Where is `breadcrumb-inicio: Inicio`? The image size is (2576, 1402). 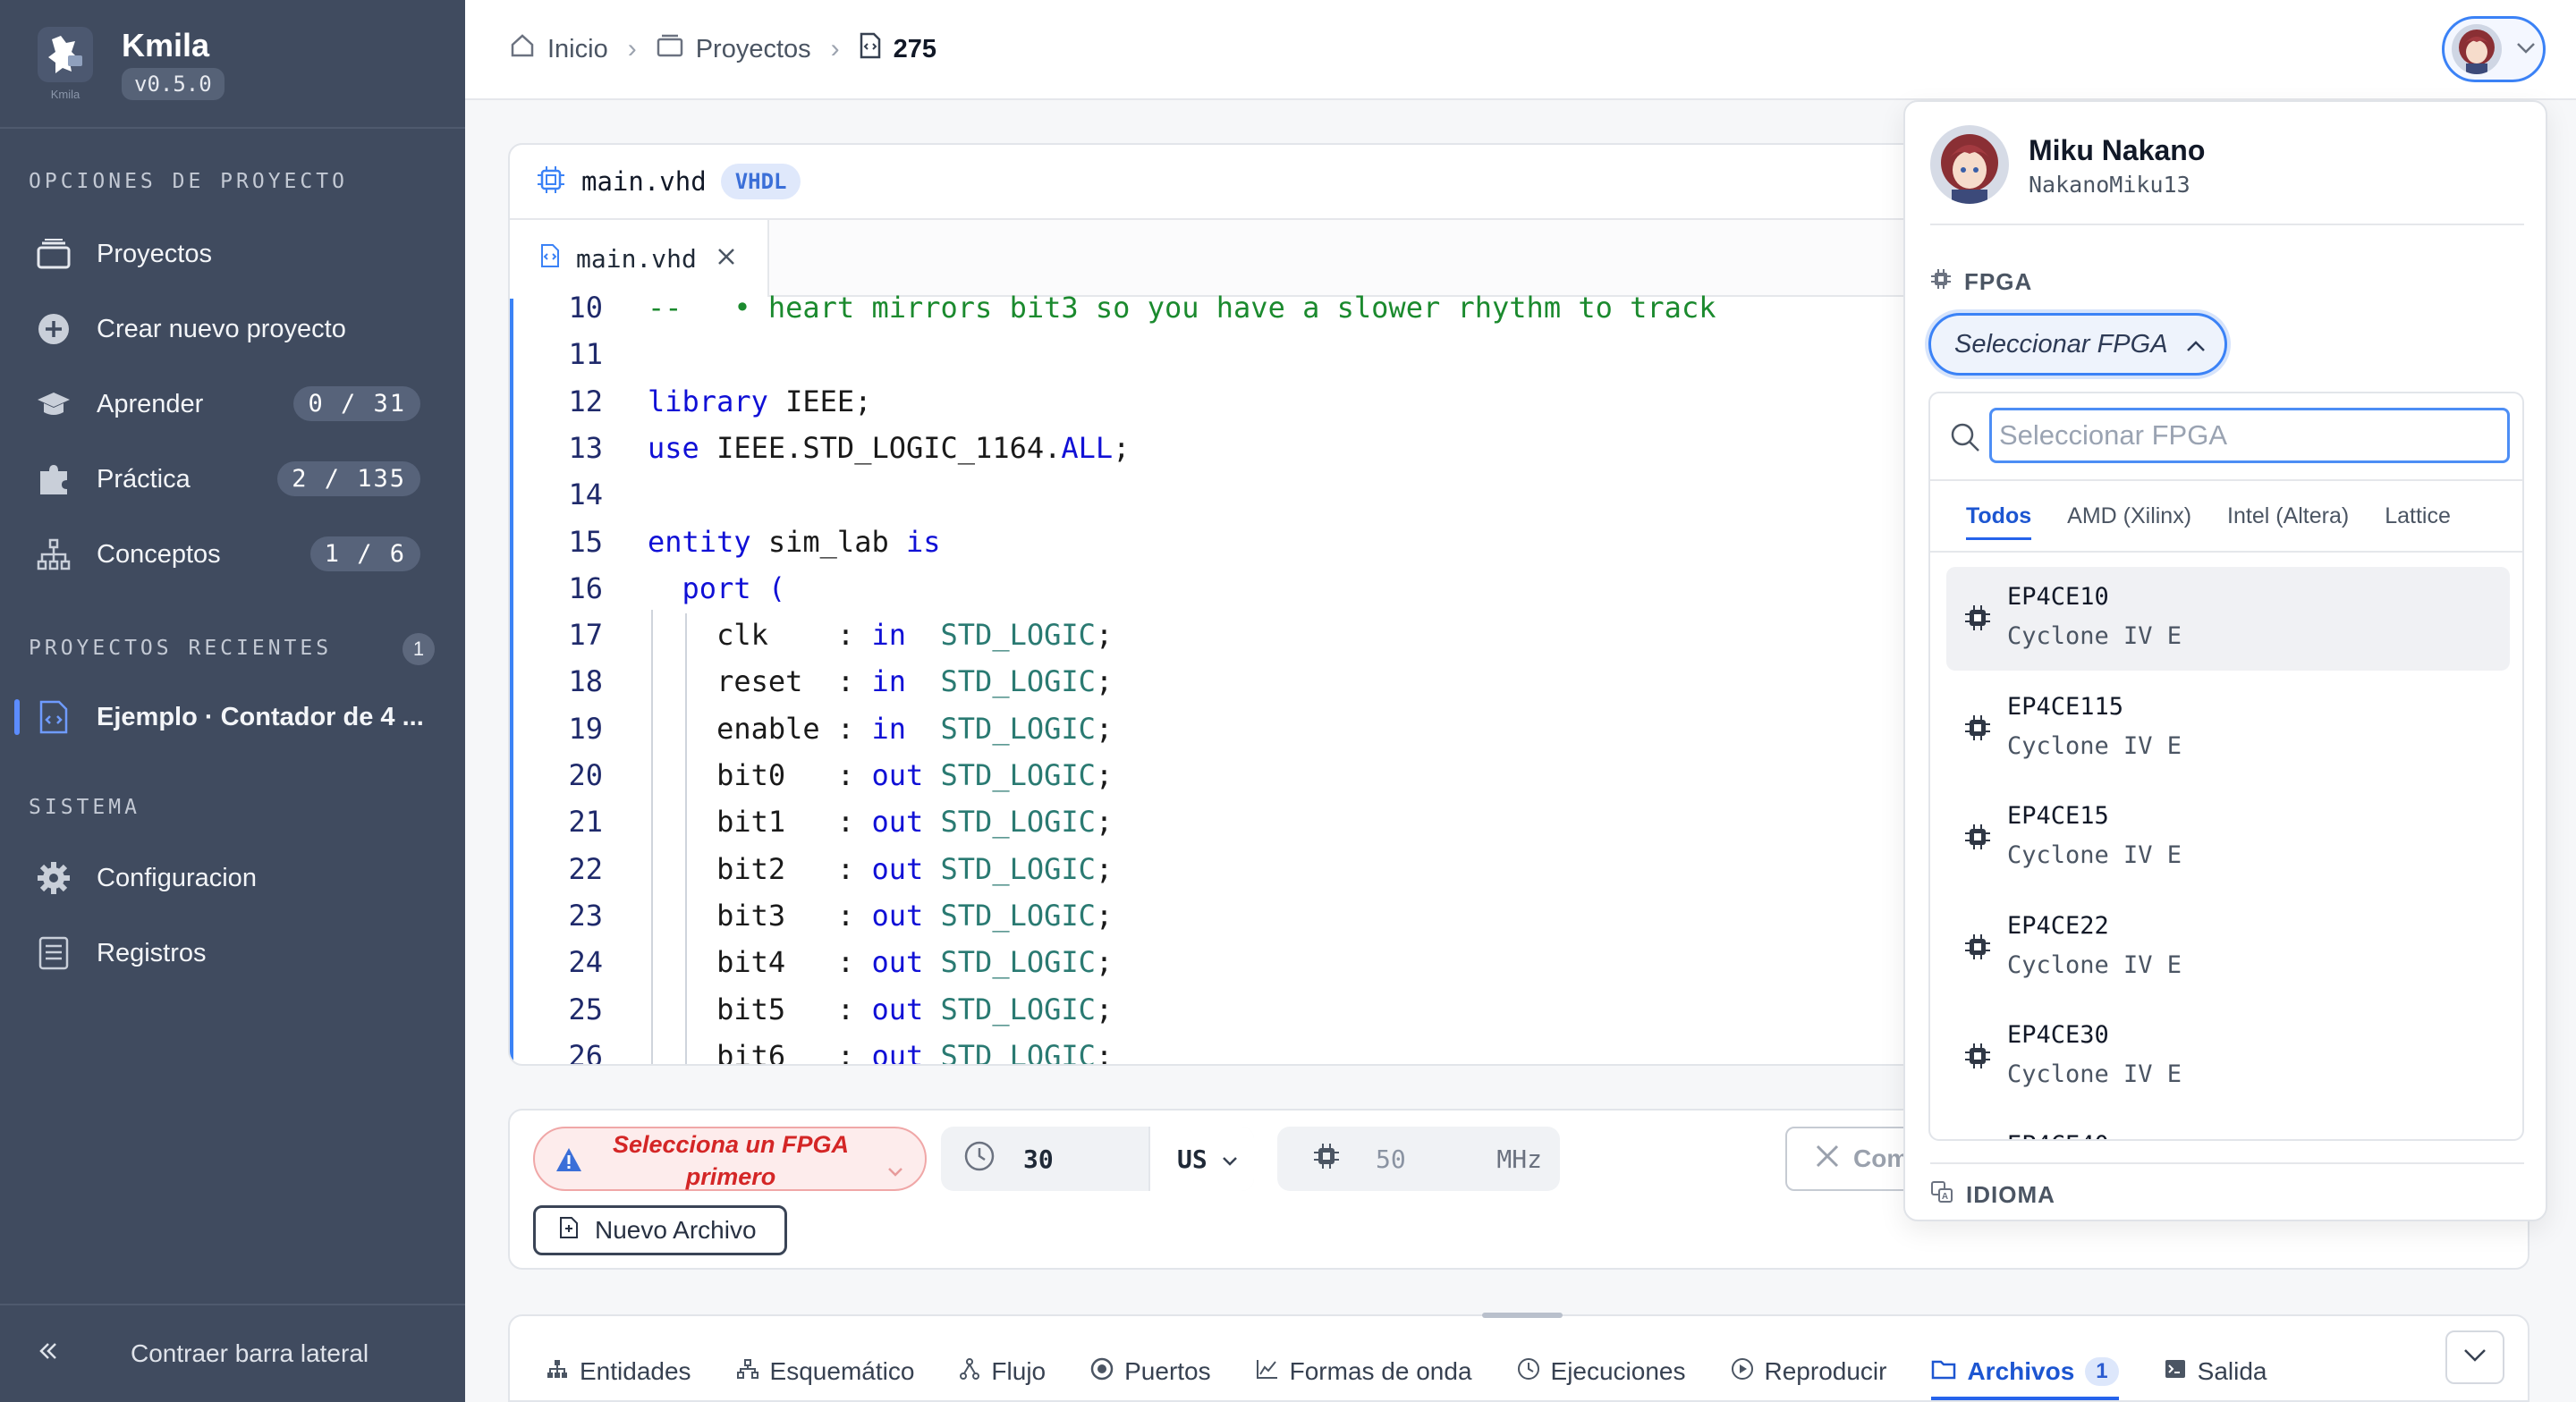 breadcrumb-inicio: Inicio is located at coordinates (559, 49).